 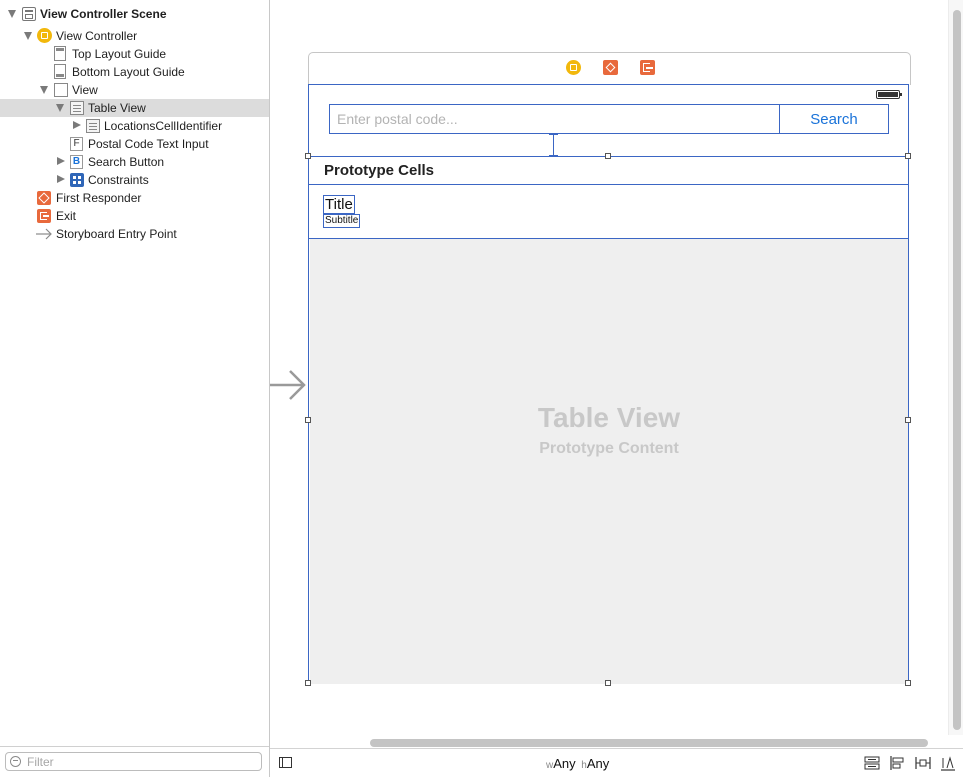 I want to click on outline-label: View Controller Scene, so click(x=103, y=14).